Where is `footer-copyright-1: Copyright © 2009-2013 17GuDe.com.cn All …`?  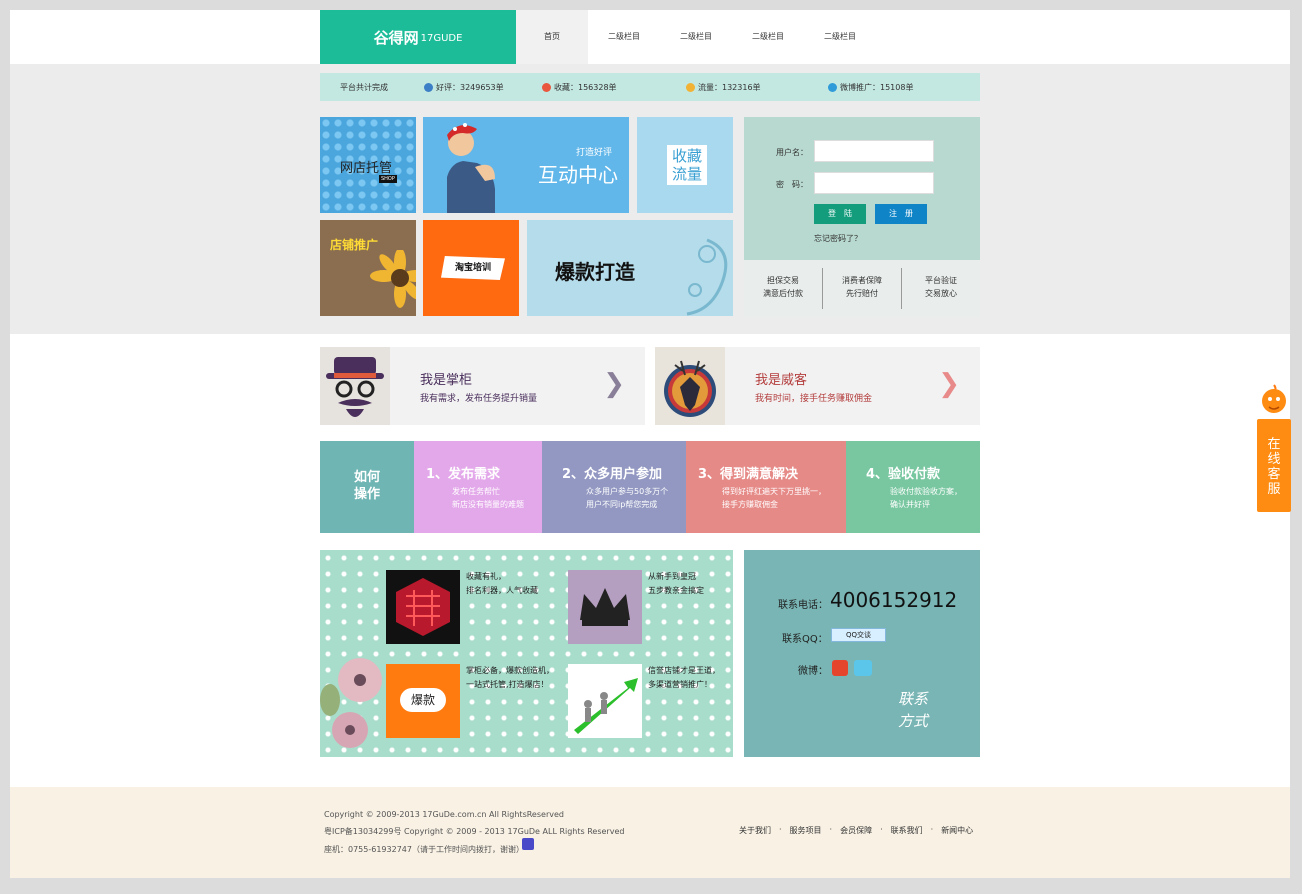 footer-copyright-1: Copyright © 2009-2013 17GuDe.com.cn All … is located at coordinates (444, 814).